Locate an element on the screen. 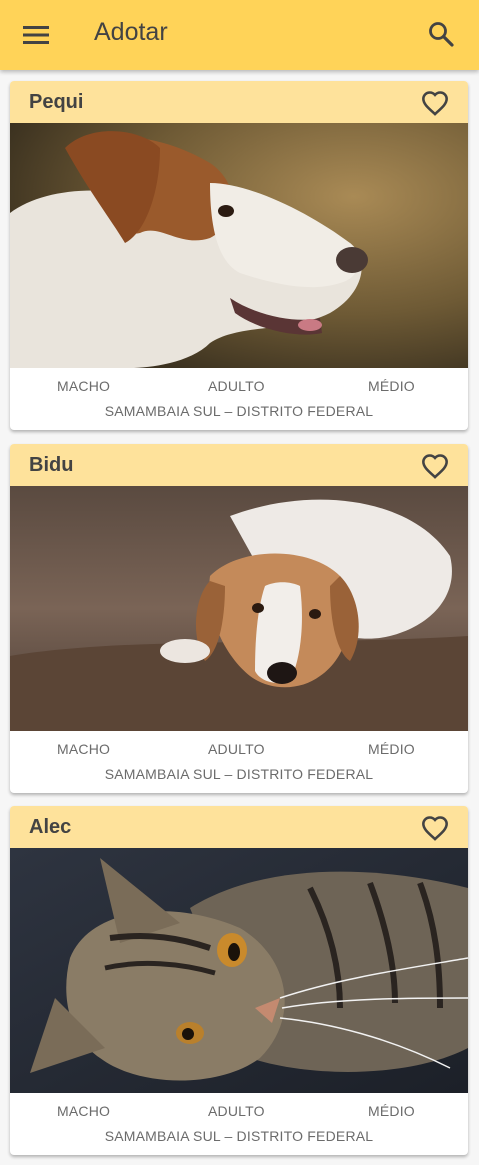 This screenshot has height=1165, width=479. search-button is located at coordinates (441, 34).